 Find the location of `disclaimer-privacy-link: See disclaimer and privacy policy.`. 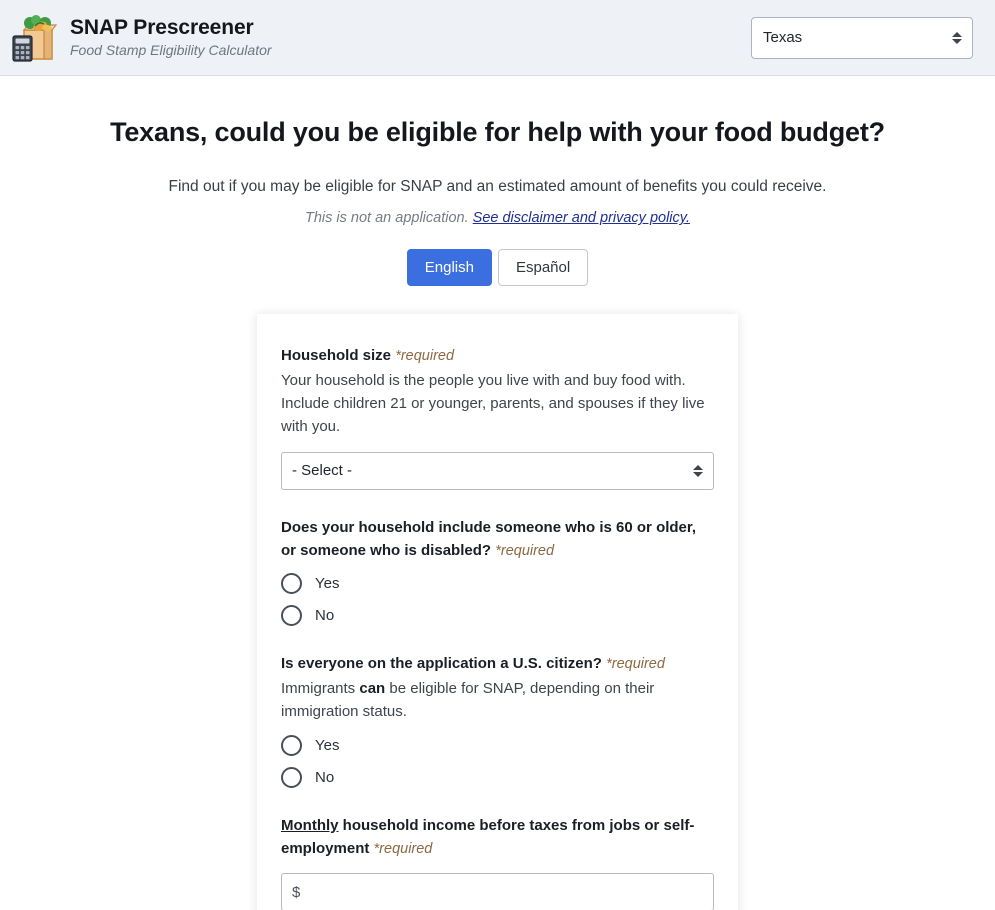

disclaimer-privacy-link: See disclaimer and privacy policy. is located at coordinates (581, 218).